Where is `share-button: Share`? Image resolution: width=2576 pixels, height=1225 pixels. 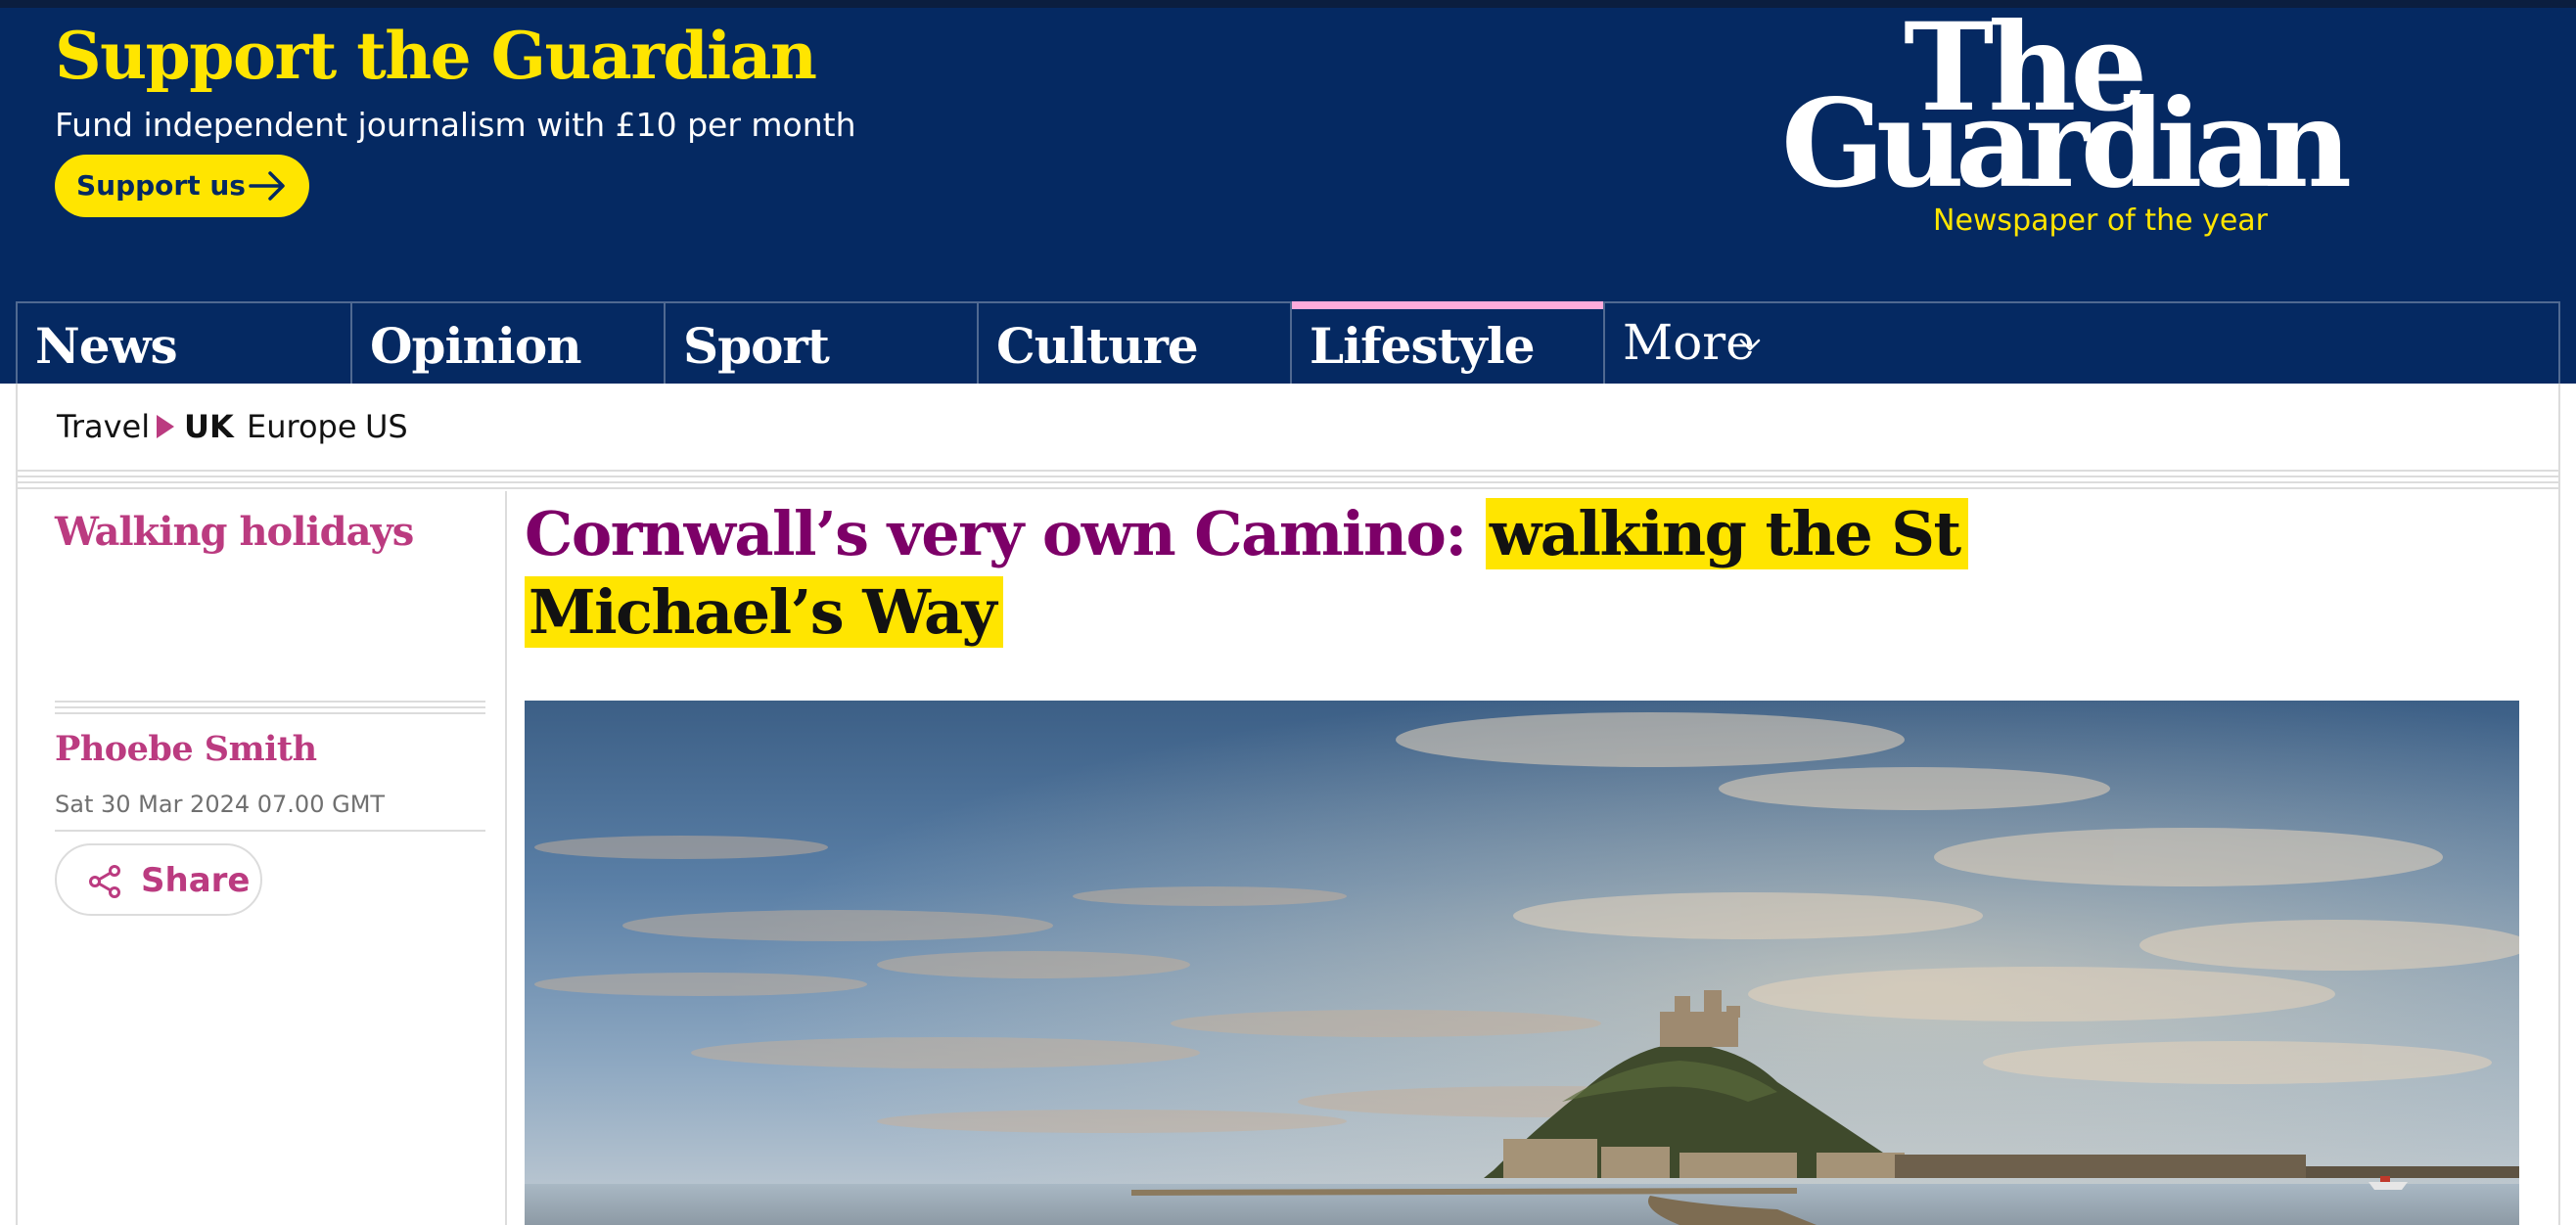 share-button: Share is located at coordinates (158, 880).